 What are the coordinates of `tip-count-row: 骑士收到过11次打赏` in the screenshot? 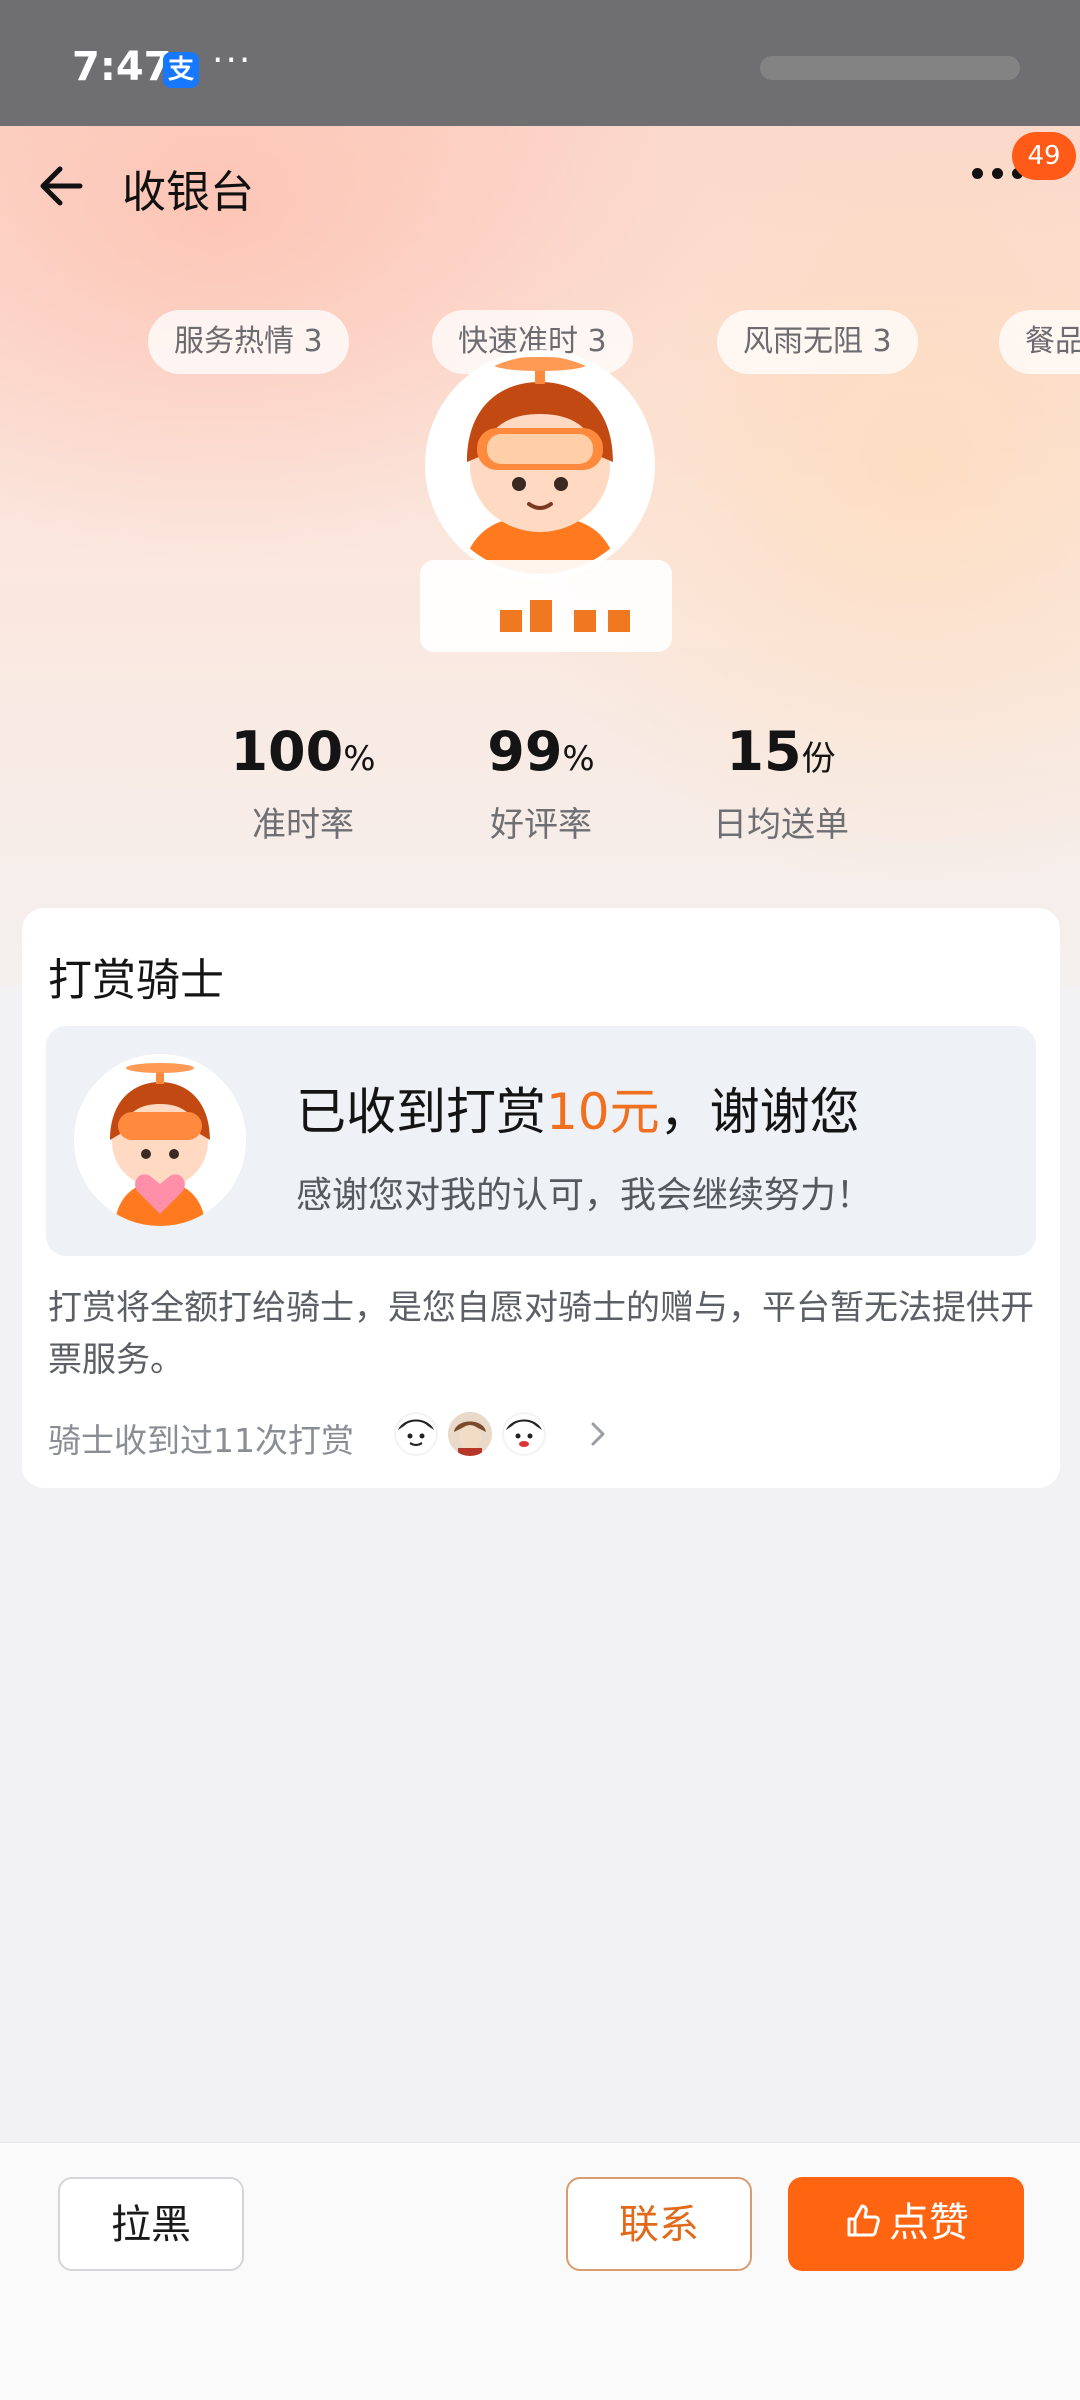 It's located at (543, 1435).